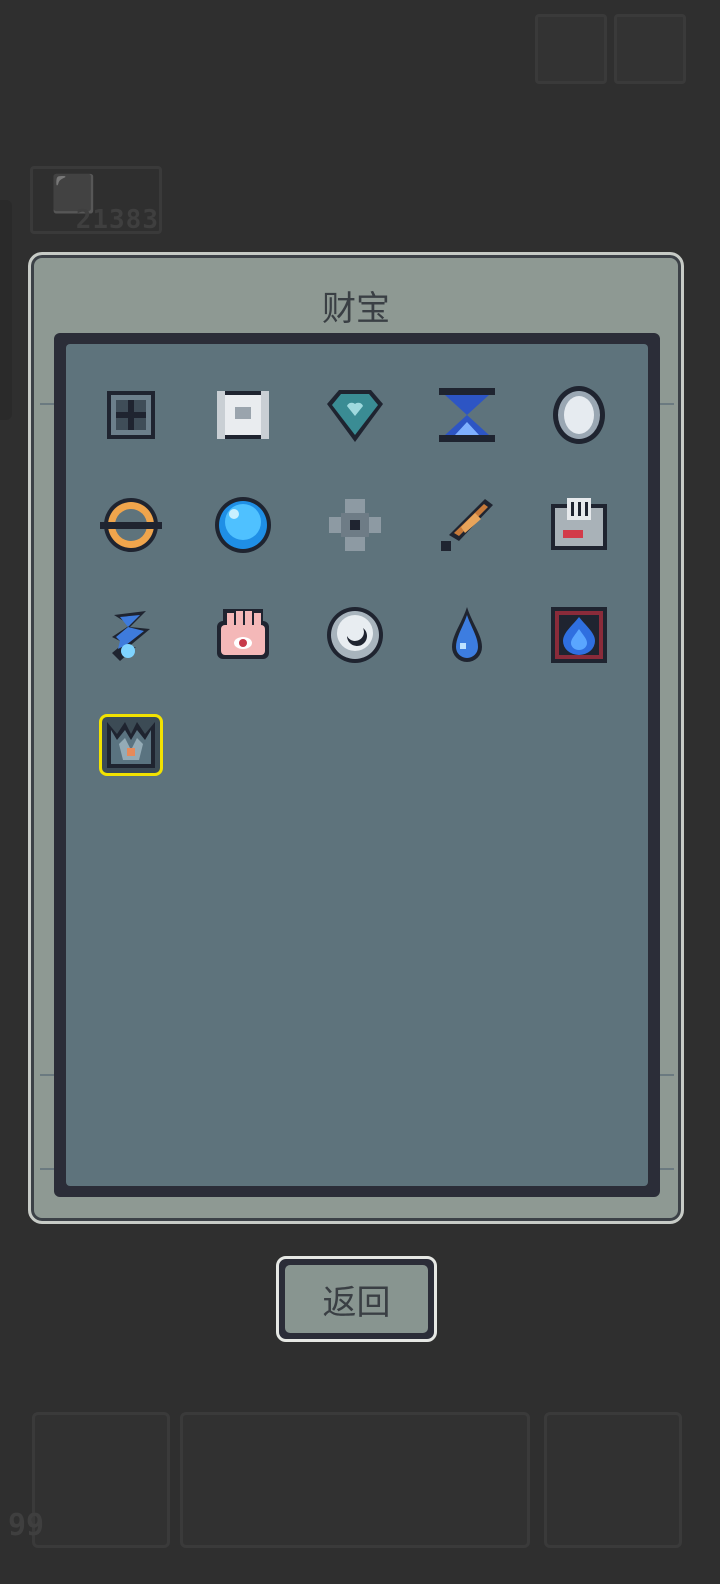  Describe the element at coordinates (101, 1480) in the screenshot. I see `attack-button` at that location.